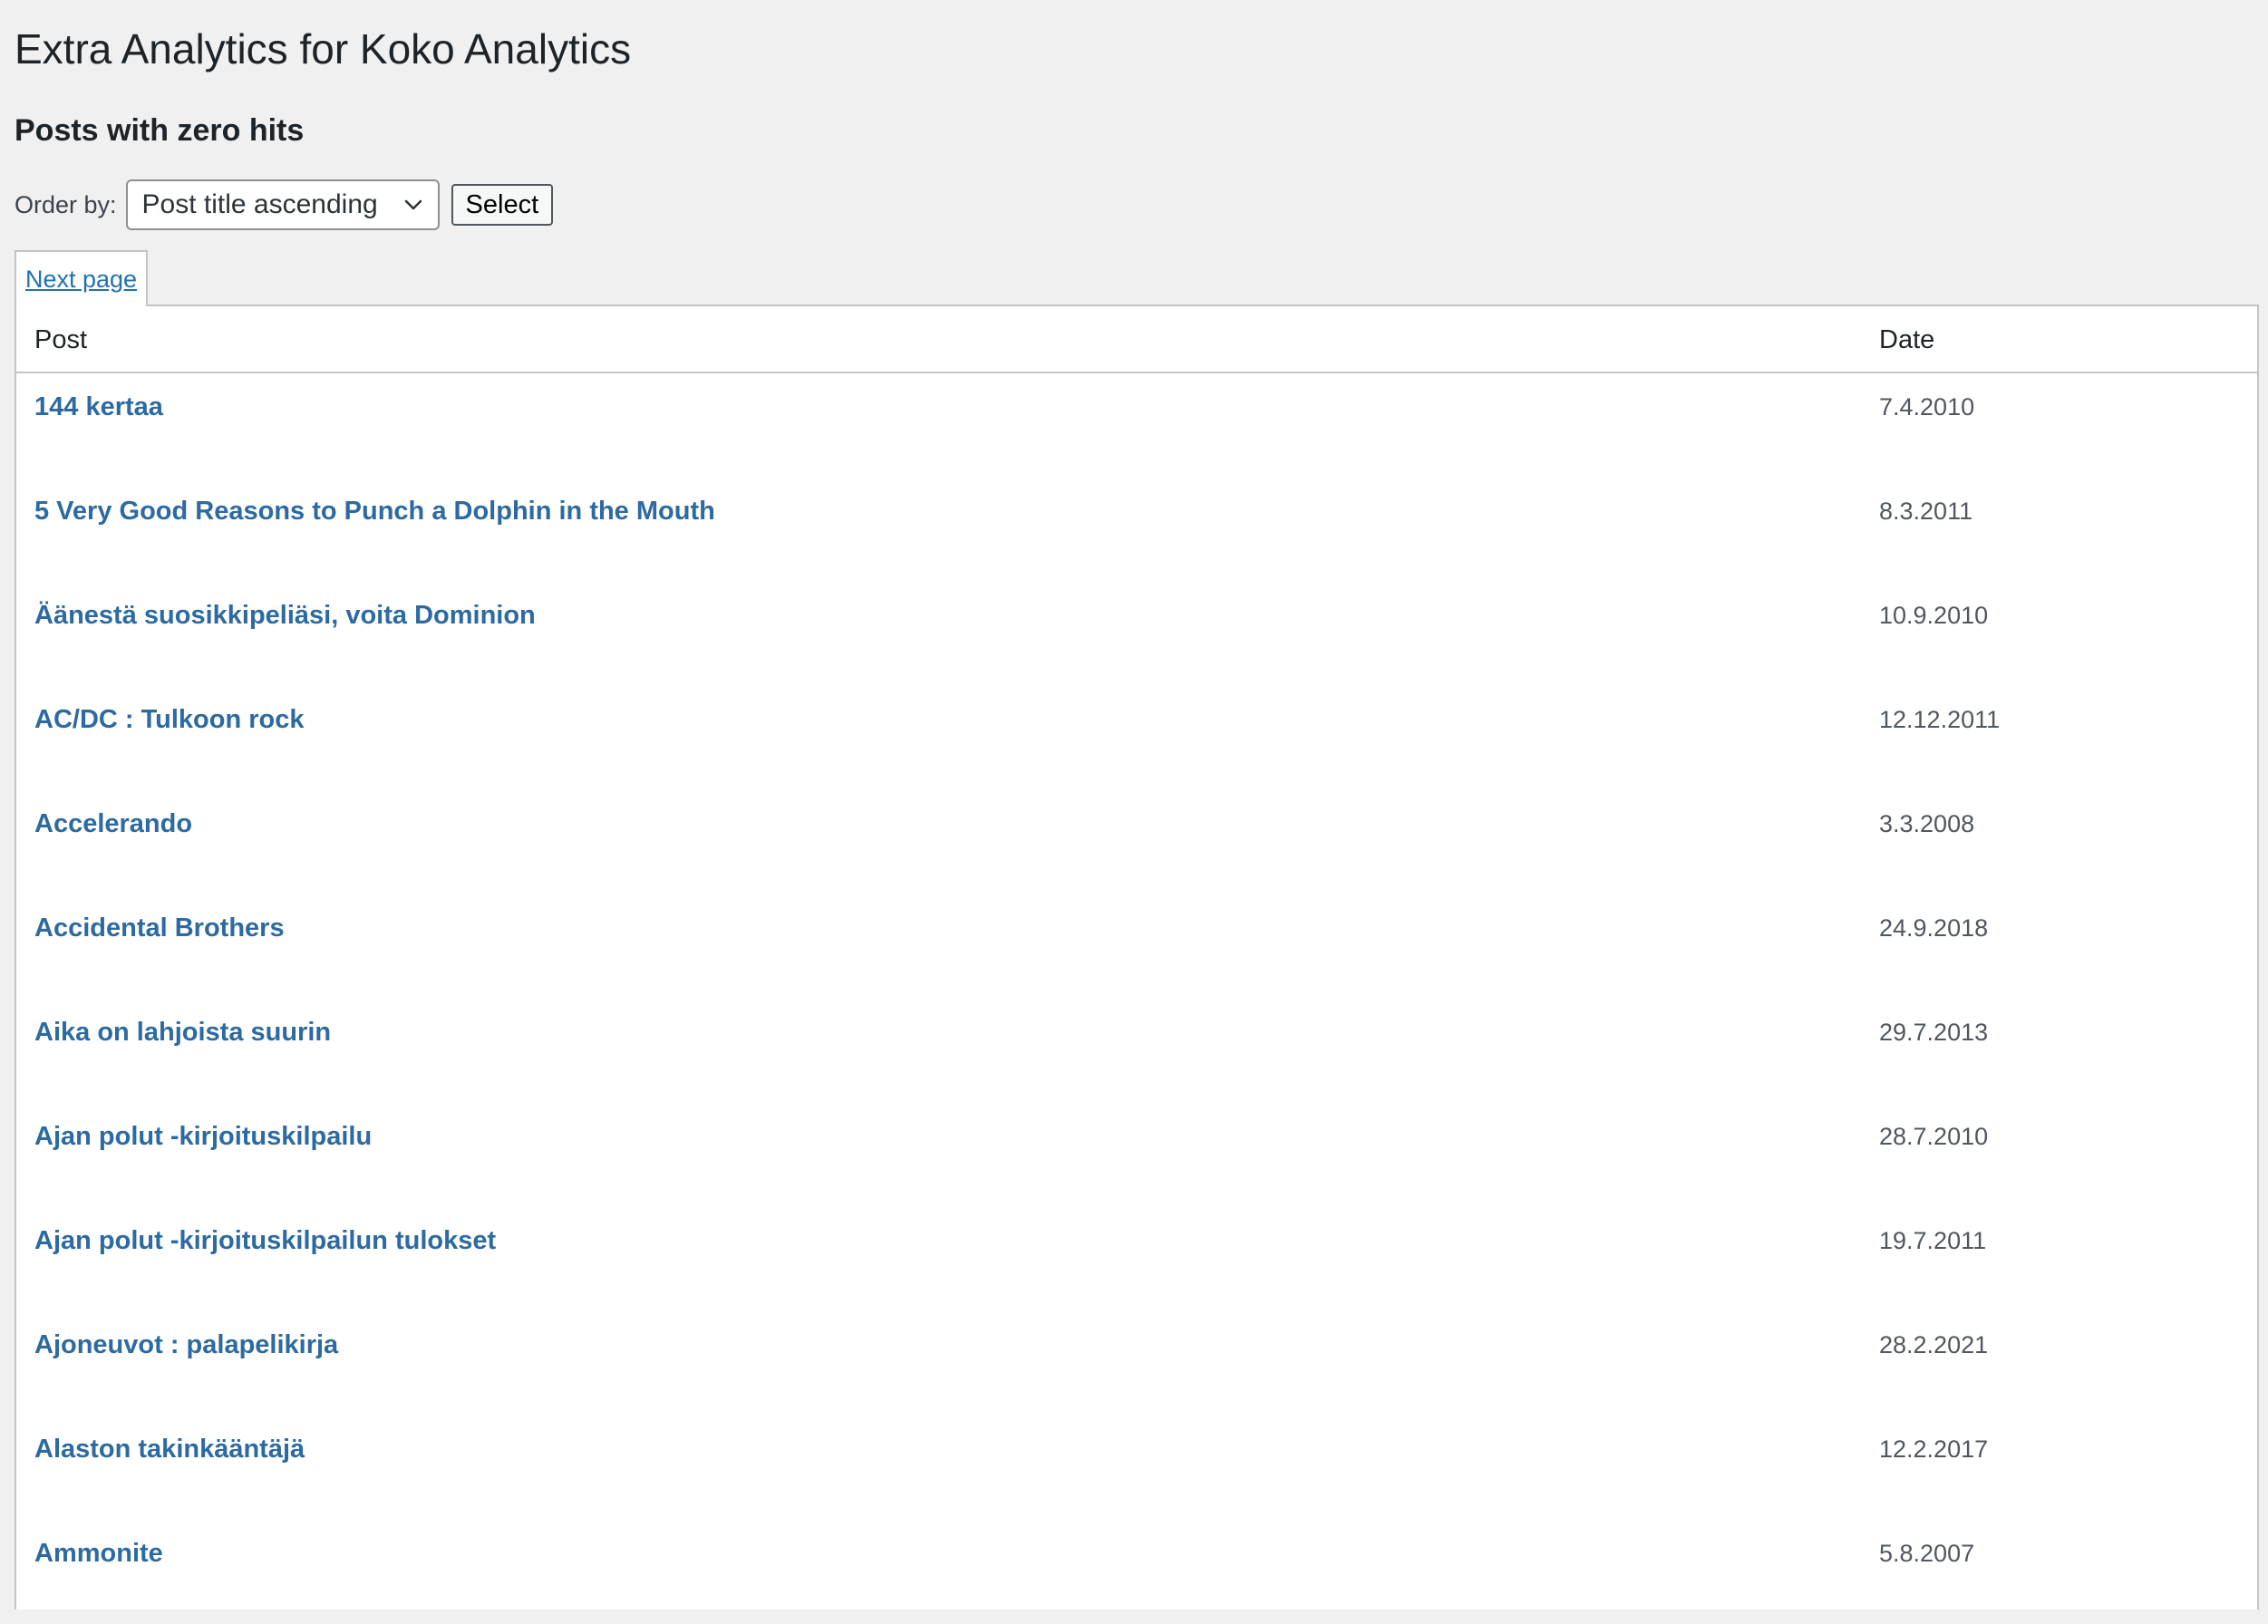 This screenshot has height=1624, width=2268. Describe the element at coordinates (169, 1449) in the screenshot. I see `post-title-link: Alaston takinkääntäjä` at that location.